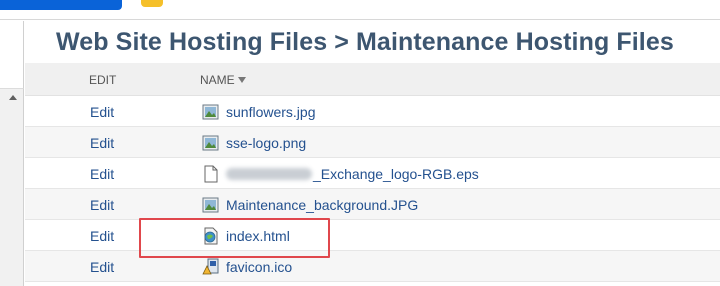 This screenshot has width=720, height=286. I want to click on column-header-name-label: NAME, so click(217, 80).